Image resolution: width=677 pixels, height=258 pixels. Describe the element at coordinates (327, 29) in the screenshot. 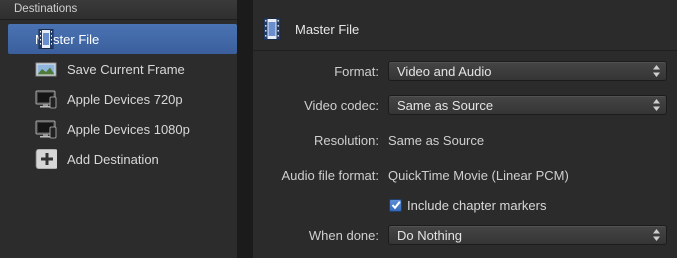

I see `page-title: Master File` at that location.